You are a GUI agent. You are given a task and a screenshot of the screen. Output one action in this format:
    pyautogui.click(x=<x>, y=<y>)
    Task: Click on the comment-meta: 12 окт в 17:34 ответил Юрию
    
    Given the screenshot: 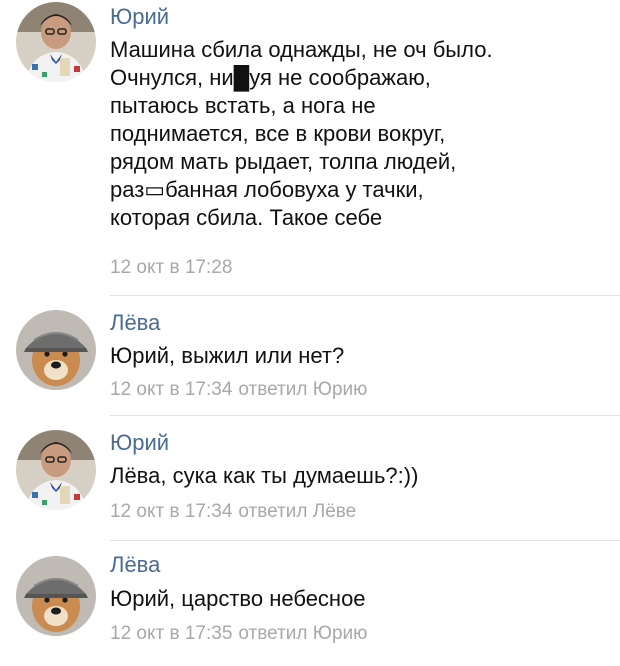 What is the action you would take?
    pyautogui.click(x=241, y=390)
    